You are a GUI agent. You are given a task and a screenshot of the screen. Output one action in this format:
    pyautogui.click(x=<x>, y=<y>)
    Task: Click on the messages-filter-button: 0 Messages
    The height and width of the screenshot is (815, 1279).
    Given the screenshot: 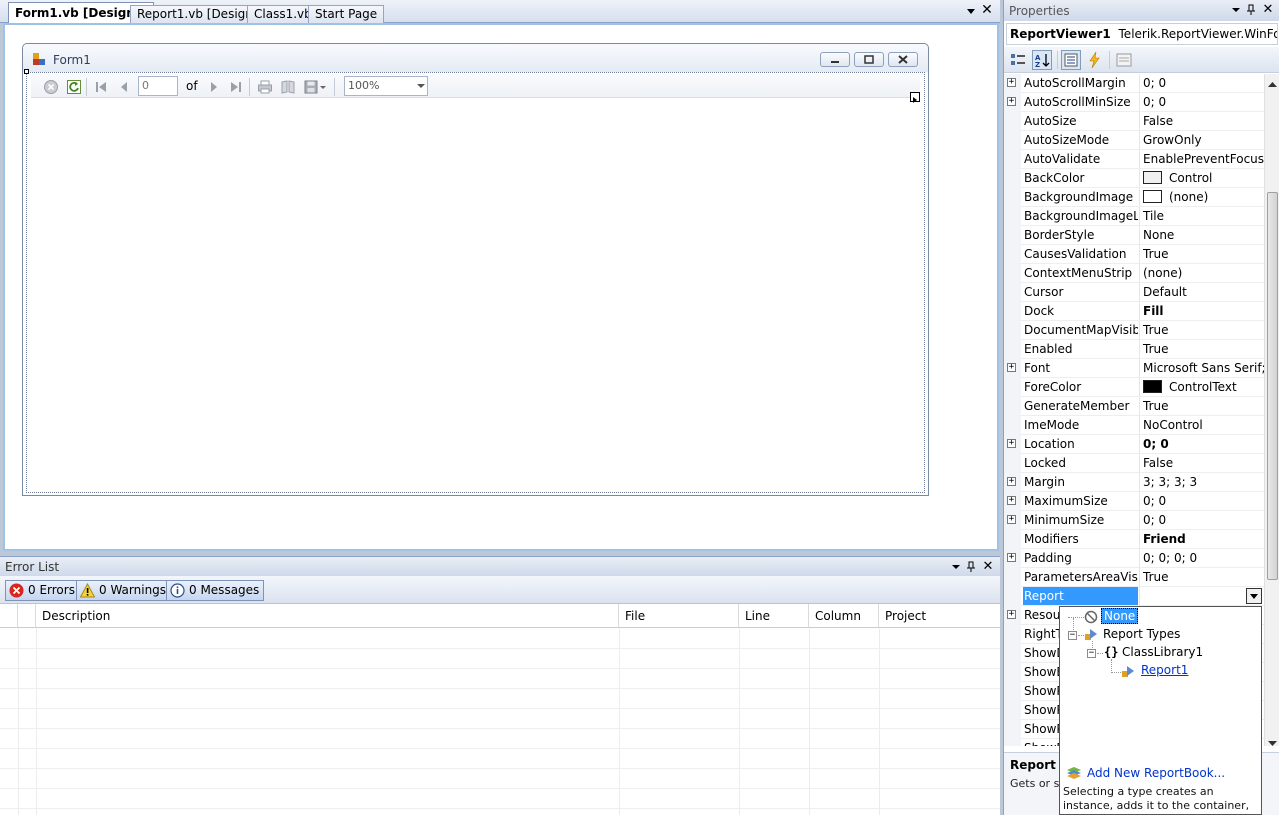 What is the action you would take?
    pyautogui.click(x=215, y=590)
    